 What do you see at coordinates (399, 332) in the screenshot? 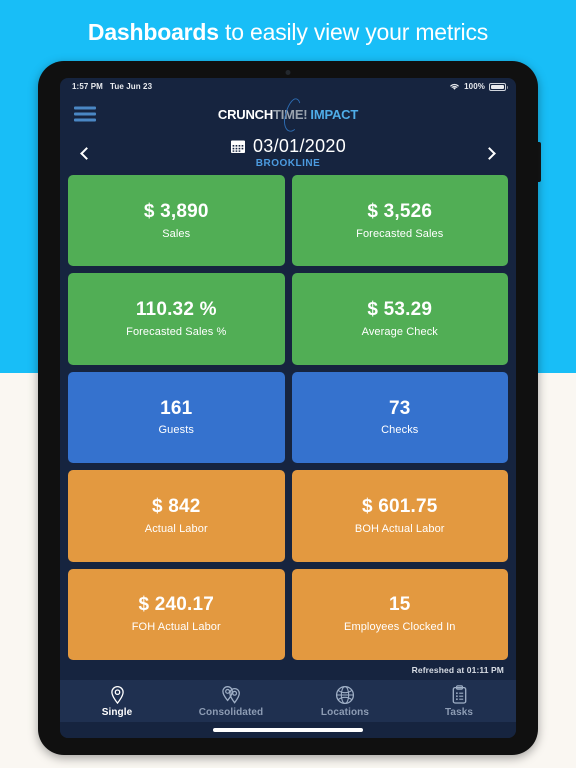
I see `metric-label: Average Check` at bounding box center [399, 332].